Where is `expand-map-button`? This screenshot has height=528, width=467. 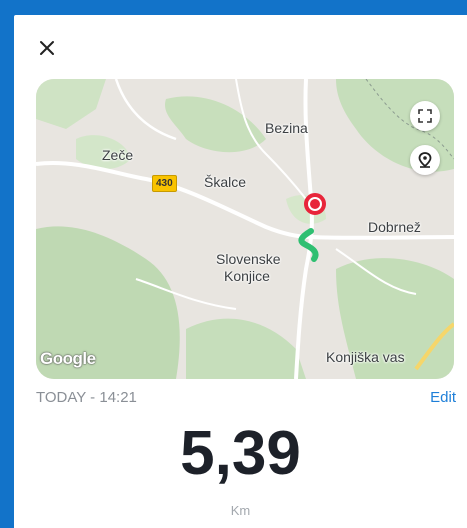
expand-map-button is located at coordinates (425, 116).